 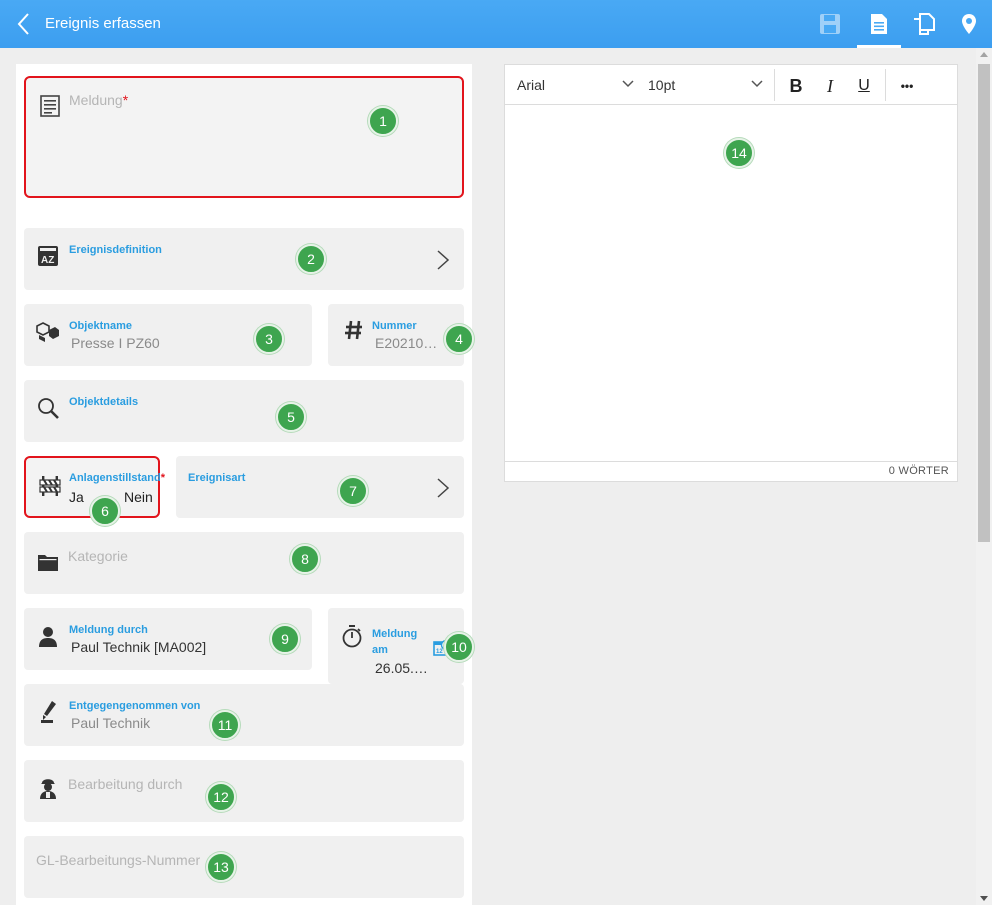 I want to click on callout-badge: 9, so click(x=285, y=639).